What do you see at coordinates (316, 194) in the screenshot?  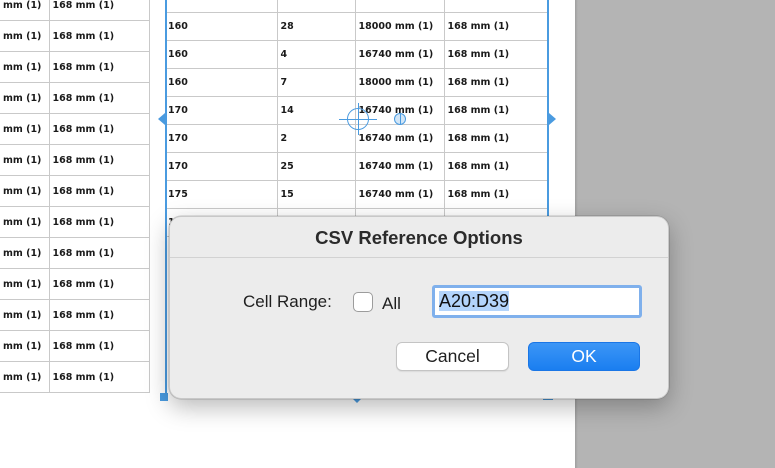 I see `table-cell: 15` at bounding box center [316, 194].